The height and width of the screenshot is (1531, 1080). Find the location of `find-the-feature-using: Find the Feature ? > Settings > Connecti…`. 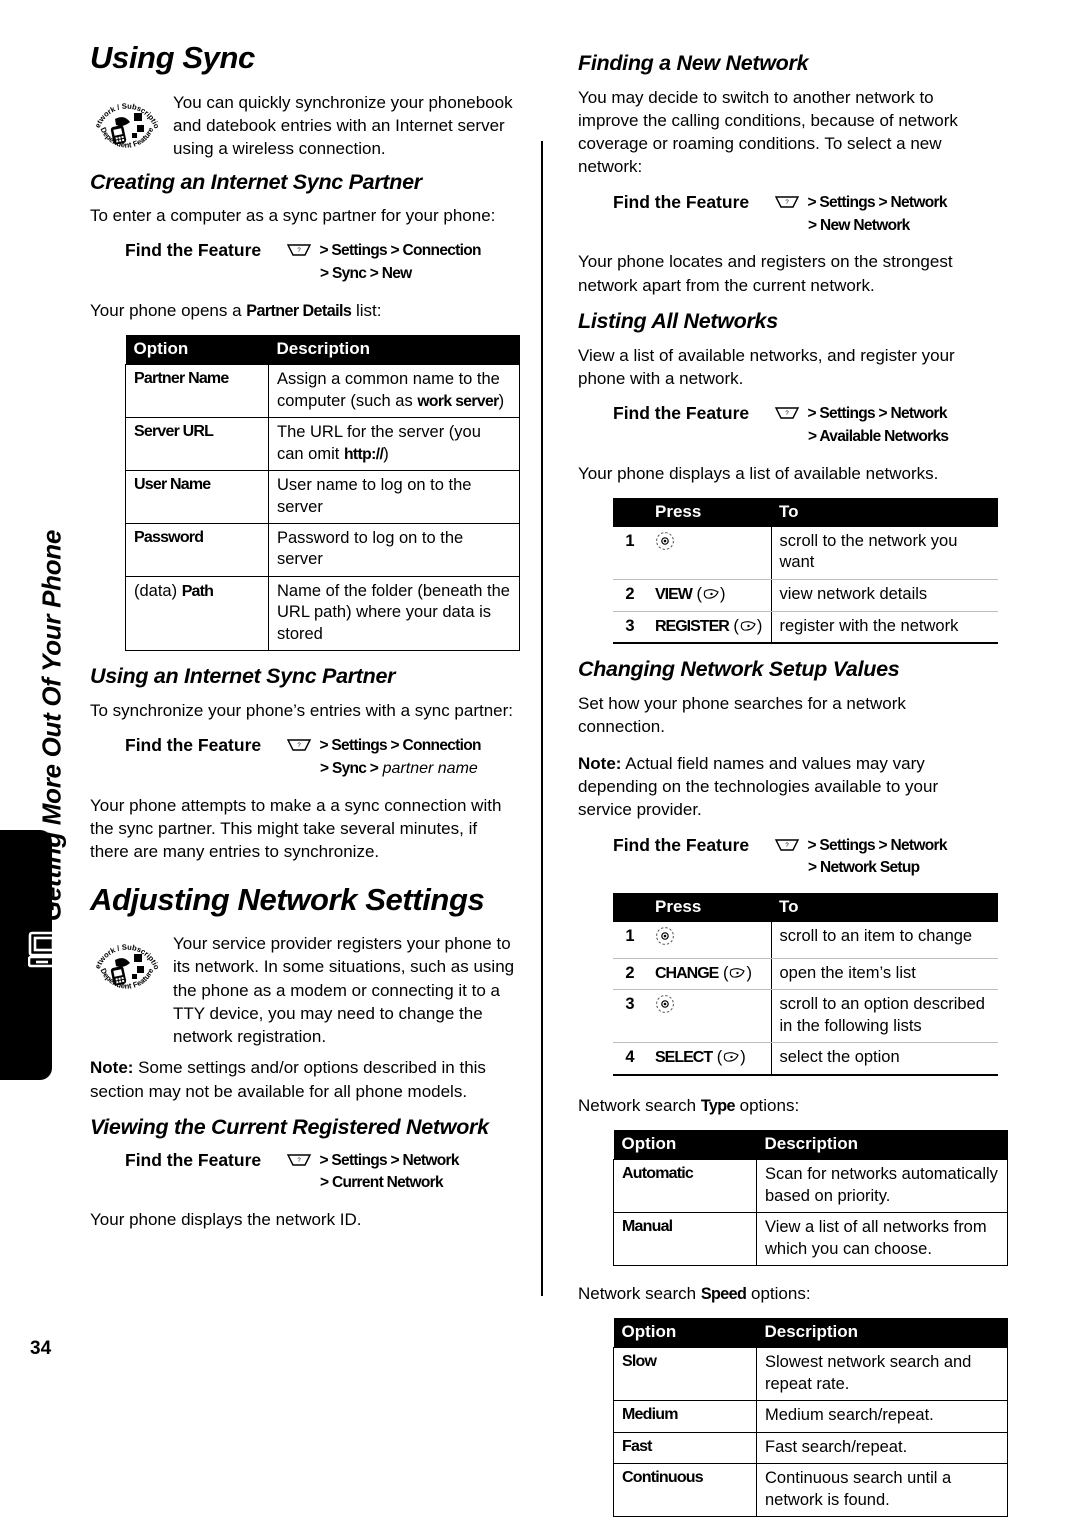

find-the-feature-using: Find the Feature ? > Settings > Connecti… is located at coordinates (302, 757).